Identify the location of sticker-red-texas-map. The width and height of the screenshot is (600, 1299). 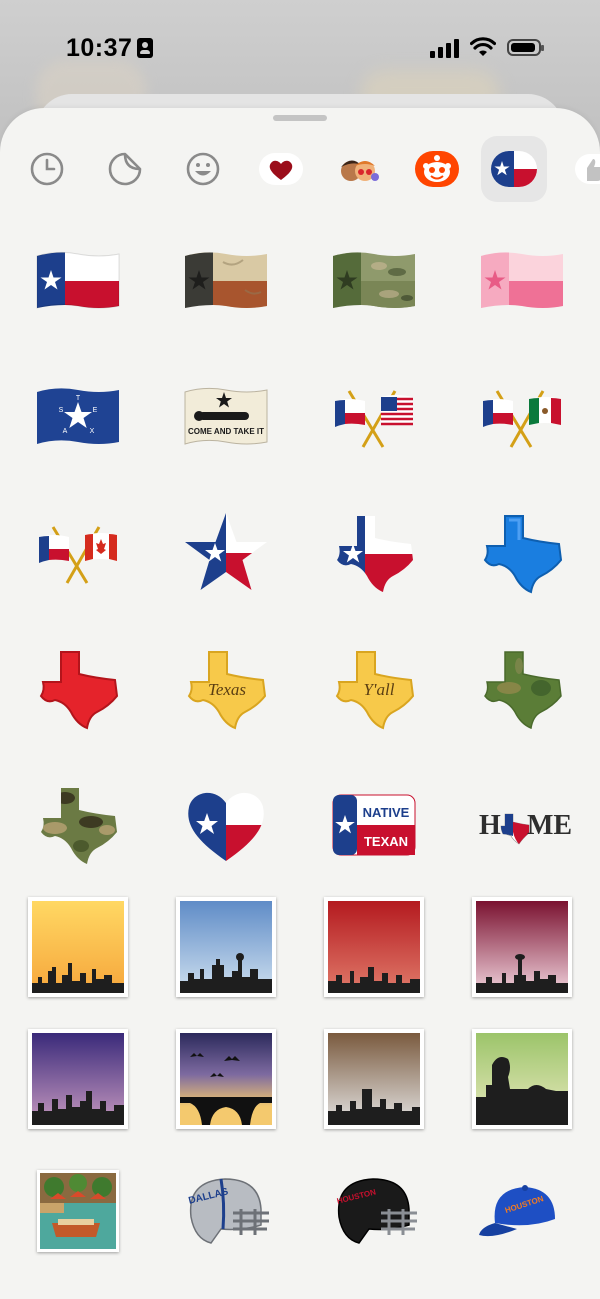
(78, 689).